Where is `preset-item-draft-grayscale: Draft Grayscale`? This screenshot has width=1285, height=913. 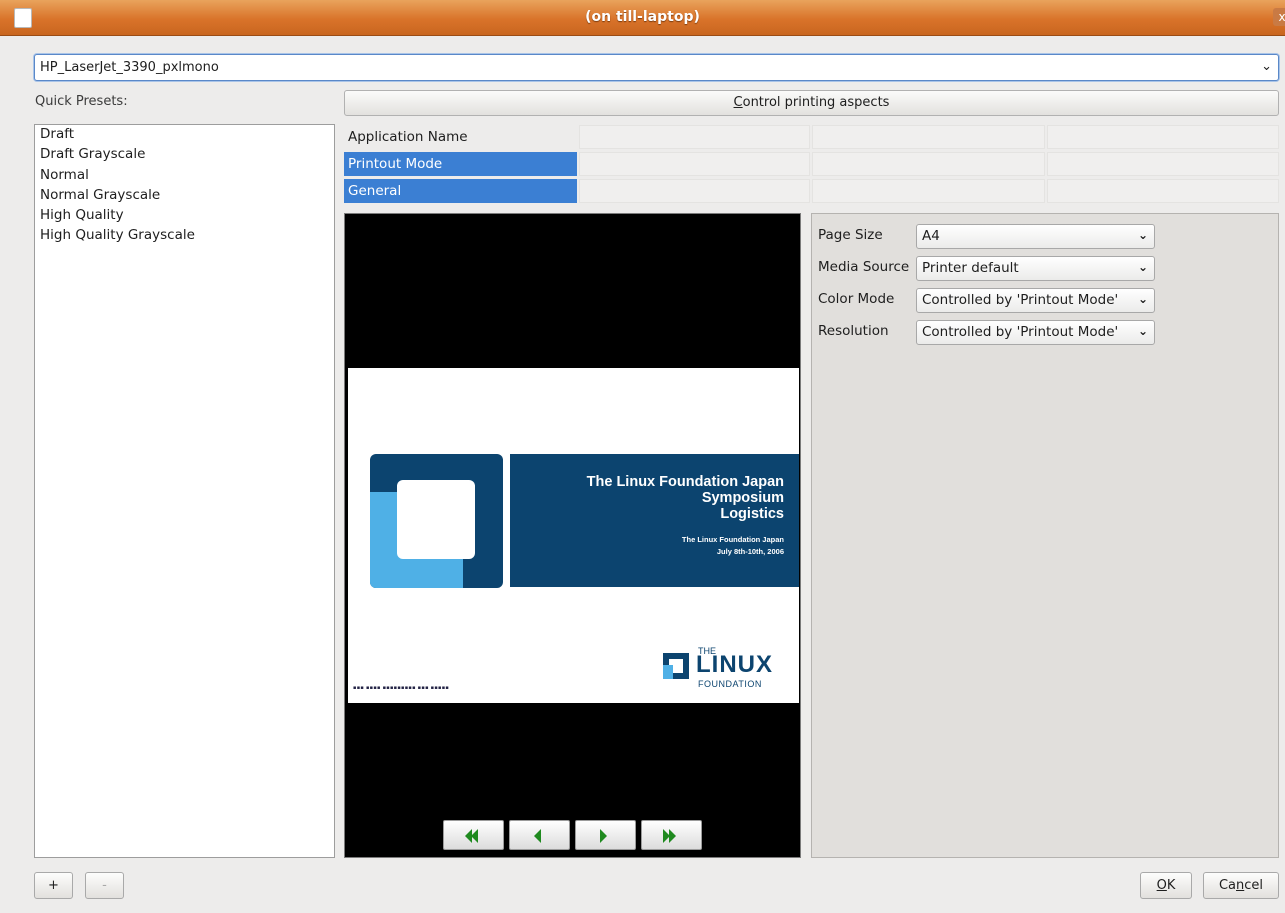
preset-item-draft-grayscale: Draft Grayscale is located at coordinates (184, 155).